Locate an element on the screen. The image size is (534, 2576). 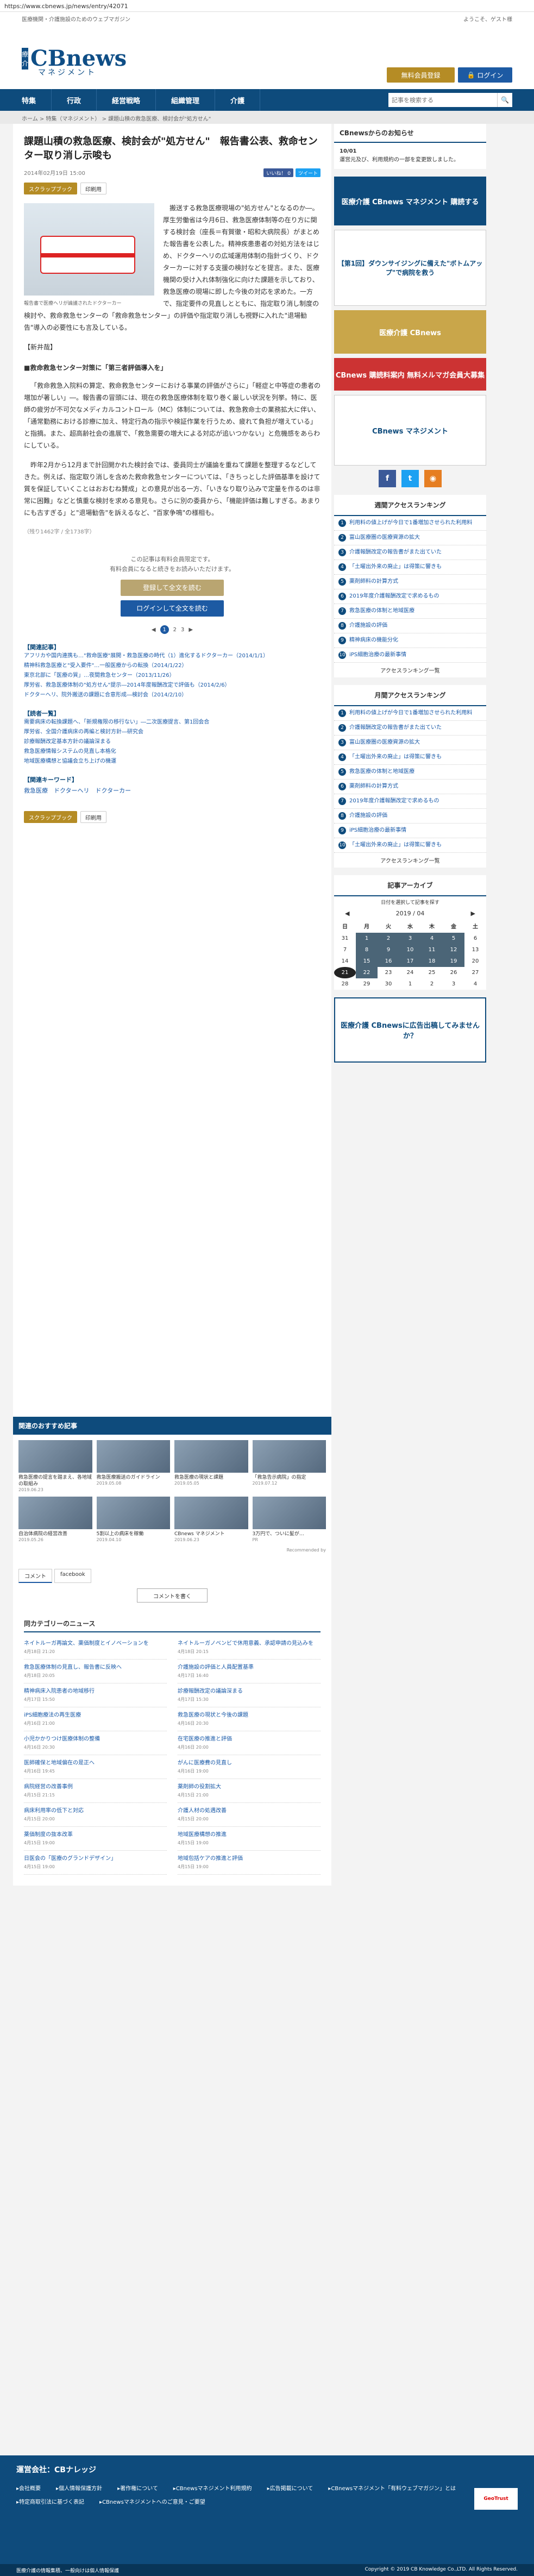
footer-link: CBnewsマネジメント「有料ウェブマガジン」とは is located at coordinates (392, 2488).